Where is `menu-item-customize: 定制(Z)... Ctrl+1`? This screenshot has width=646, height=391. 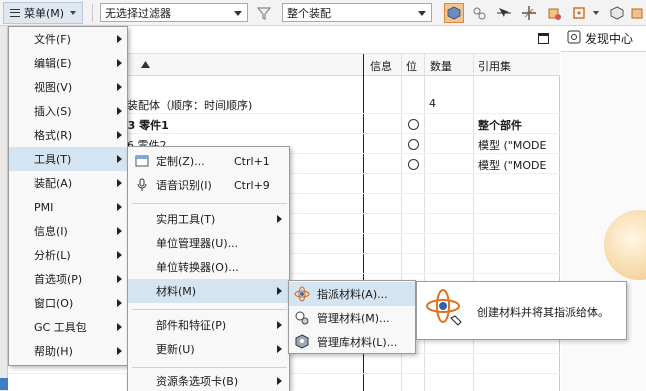
menu-item-customize: 定制(Z)... Ctrl+1 is located at coordinates (208, 161).